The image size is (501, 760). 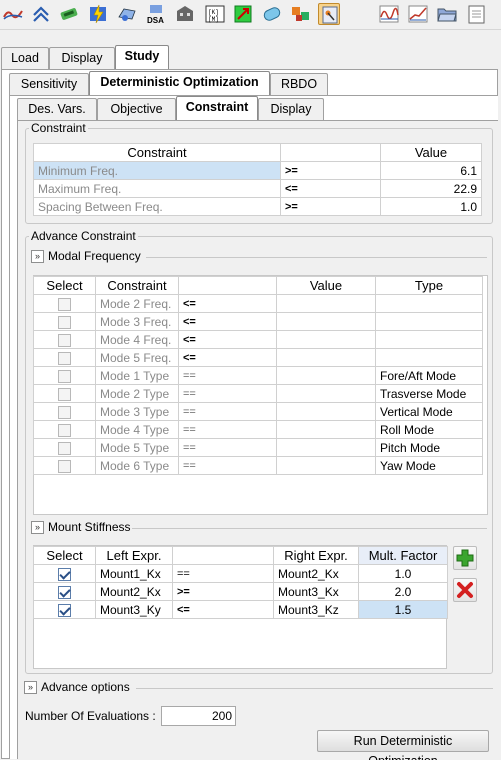 What do you see at coordinates (58, 128) in the screenshot?
I see `constraint-group-title: Constraint` at bounding box center [58, 128].